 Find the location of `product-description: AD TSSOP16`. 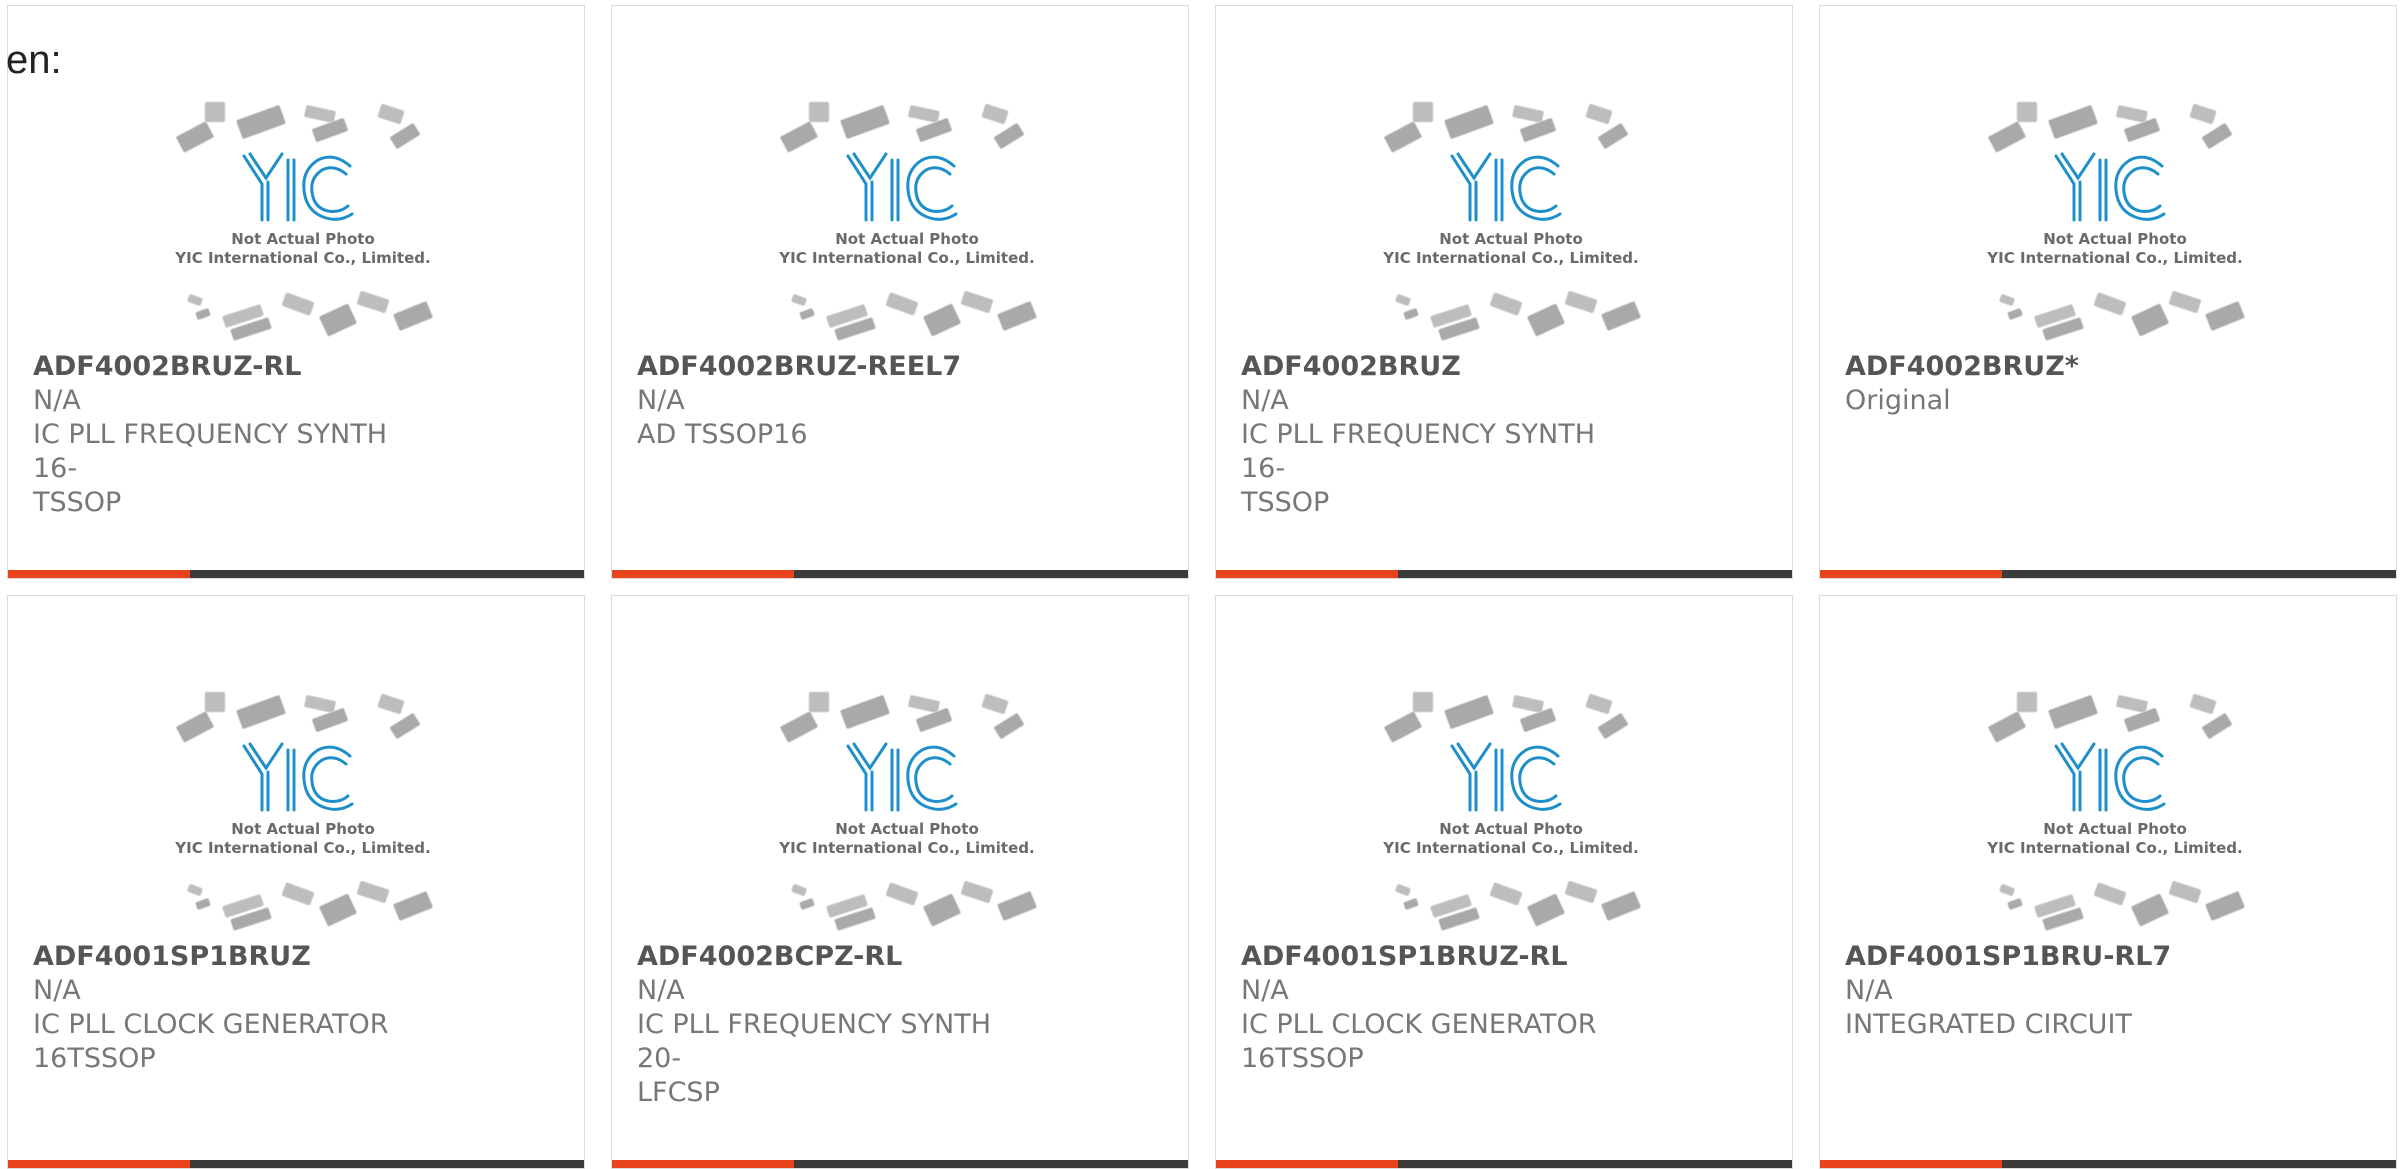

product-description: AD TSSOP16 is located at coordinates (722, 434).